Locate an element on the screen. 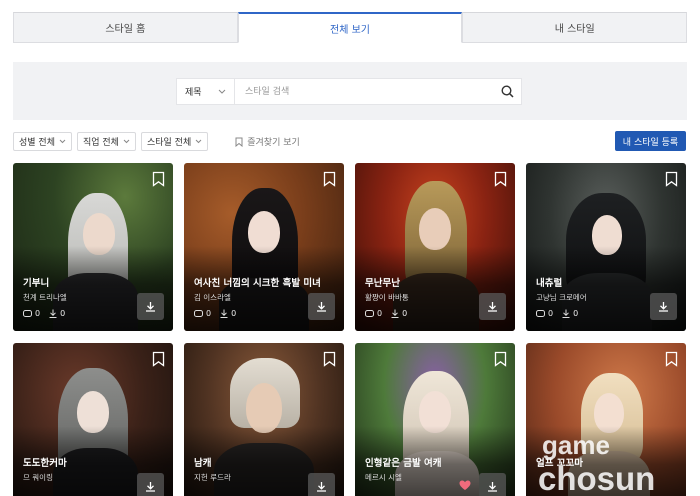 The height and width of the screenshot is (496, 700). tab-view-all: 전체 보기 is located at coordinates (350, 27).